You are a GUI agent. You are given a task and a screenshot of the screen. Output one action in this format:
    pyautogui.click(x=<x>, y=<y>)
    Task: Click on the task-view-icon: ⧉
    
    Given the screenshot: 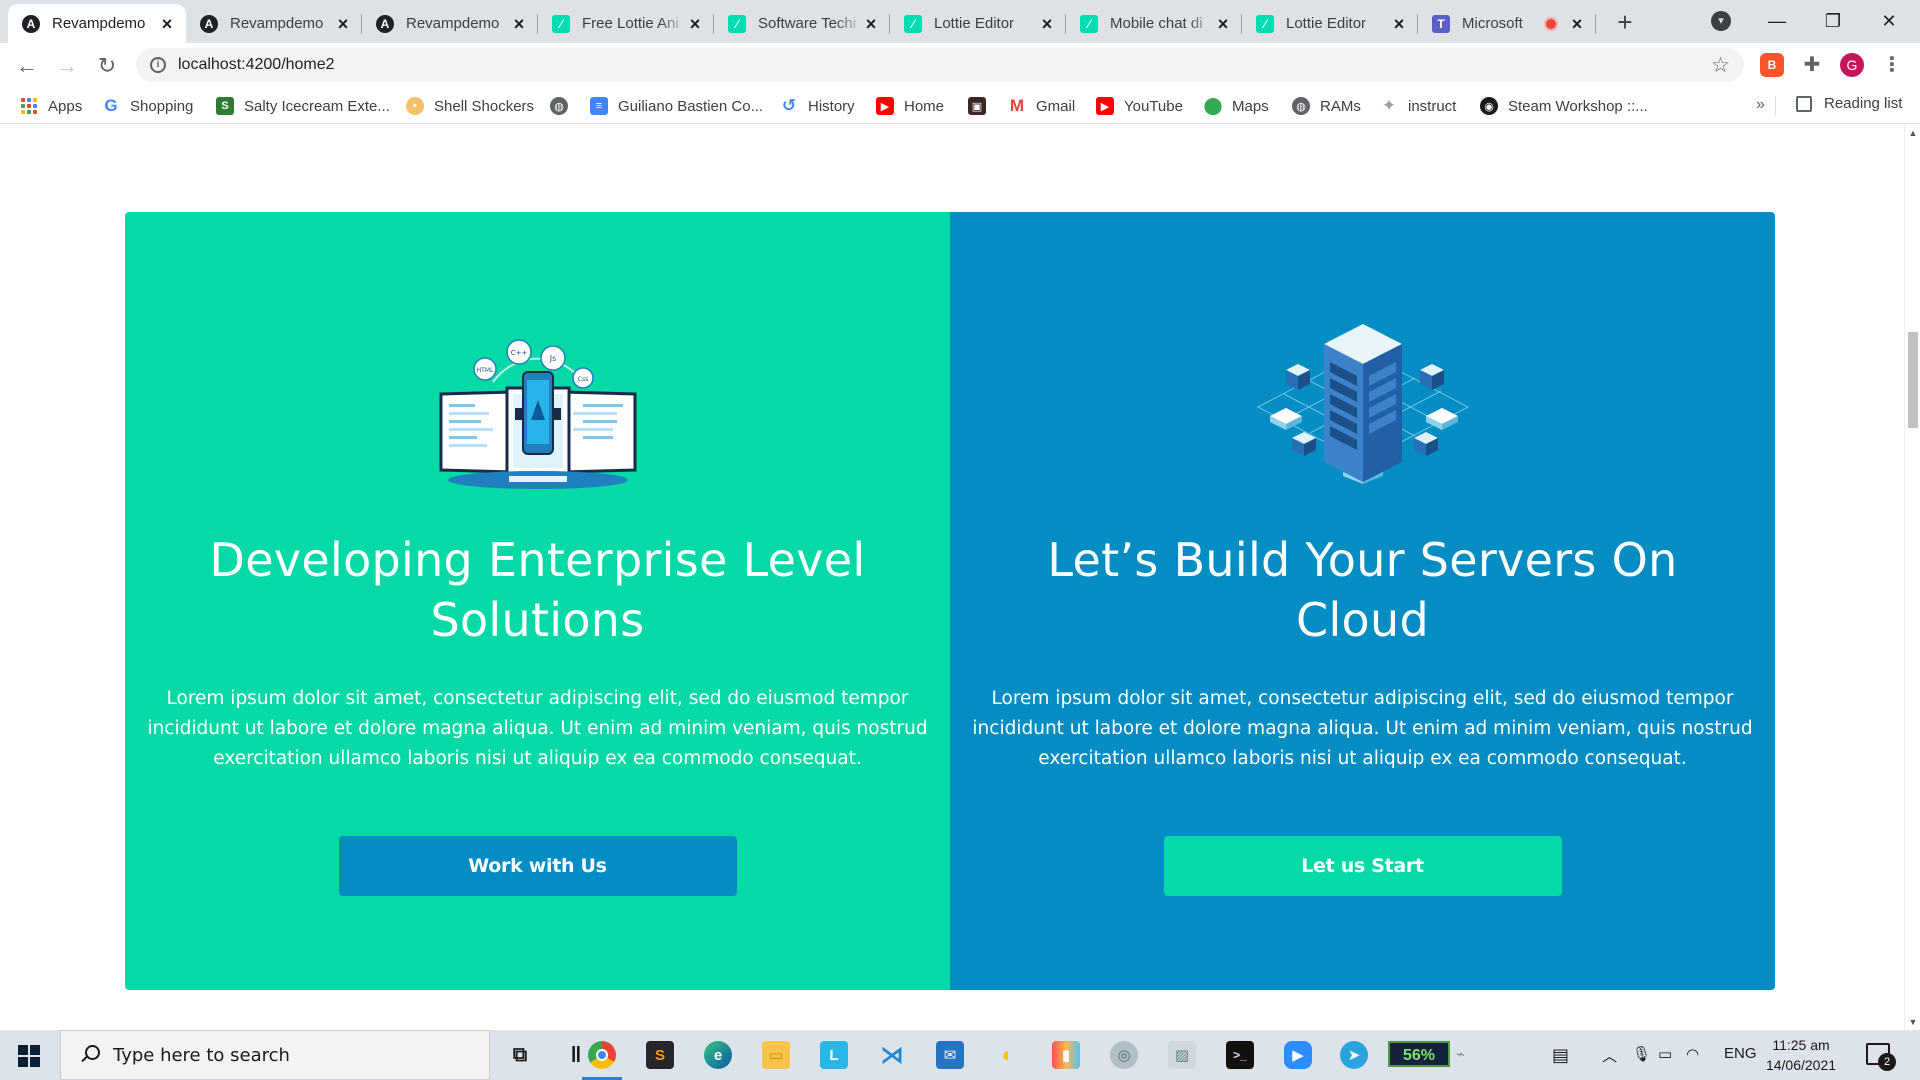 What is the action you would take?
    pyautogui.click(x=520, y=1055)
    